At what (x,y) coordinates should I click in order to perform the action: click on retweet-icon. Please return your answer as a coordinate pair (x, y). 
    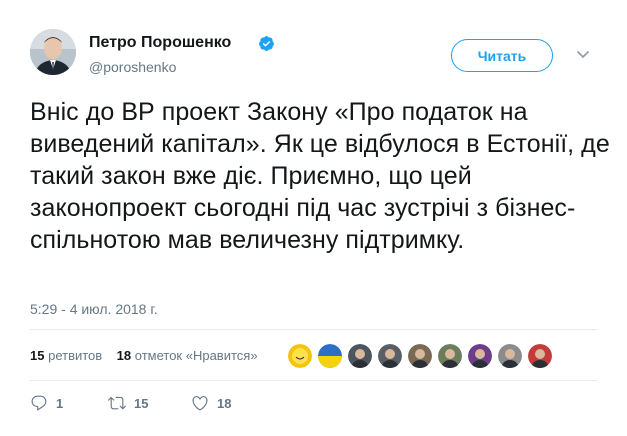
    Looking at the image, I should click on (117, 403).